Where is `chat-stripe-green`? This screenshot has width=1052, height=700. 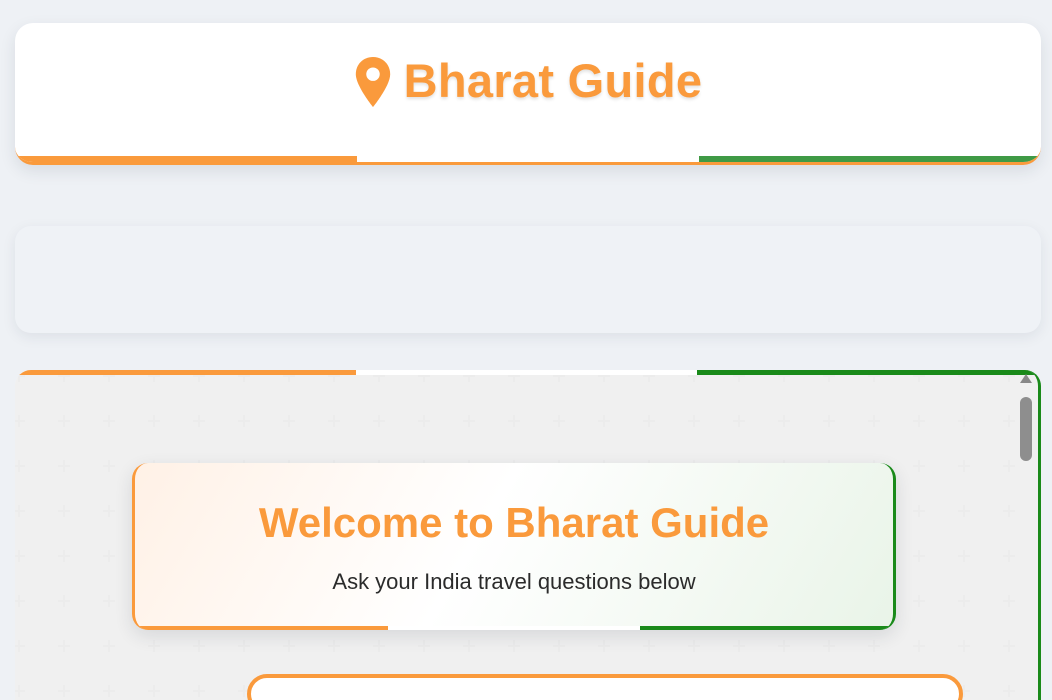 chat-stripe-green is located at coordinates (867, 372).